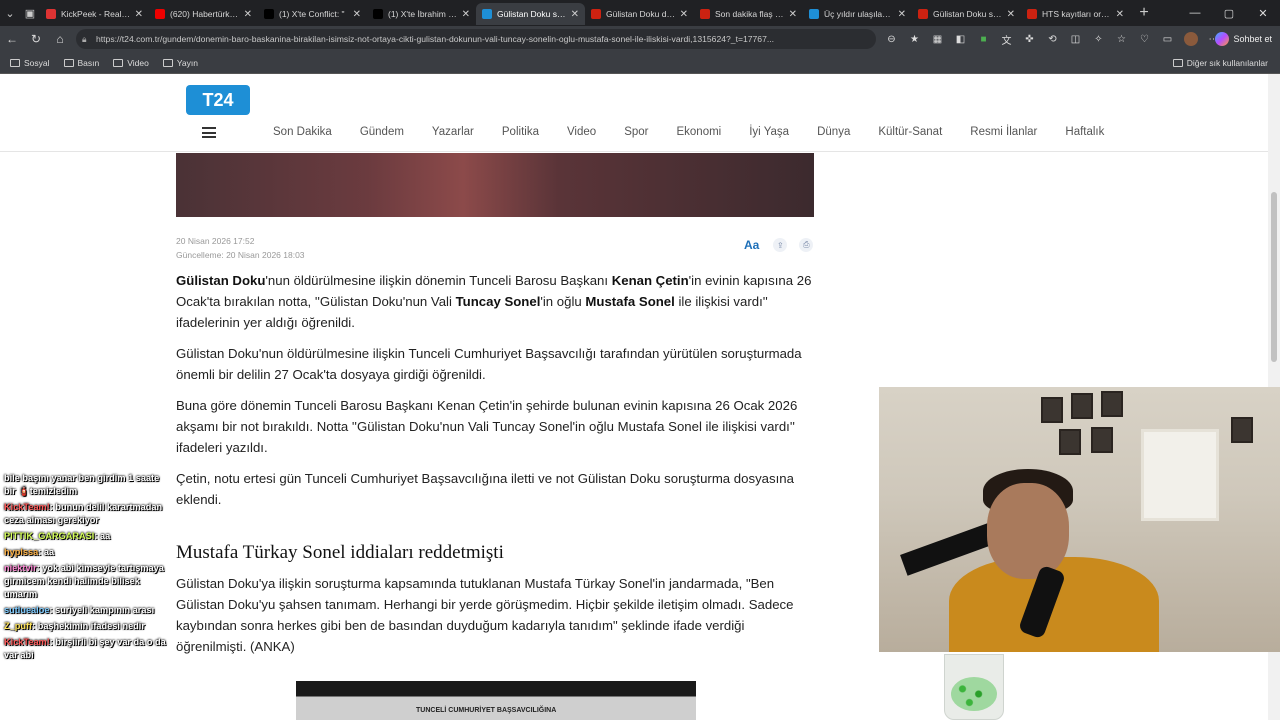 The height and width of the screenshot is (720, 1280). Describe the element at coordinates (302, 132) in the screenshot. I see `nav-item: Son Dakika` at that location.